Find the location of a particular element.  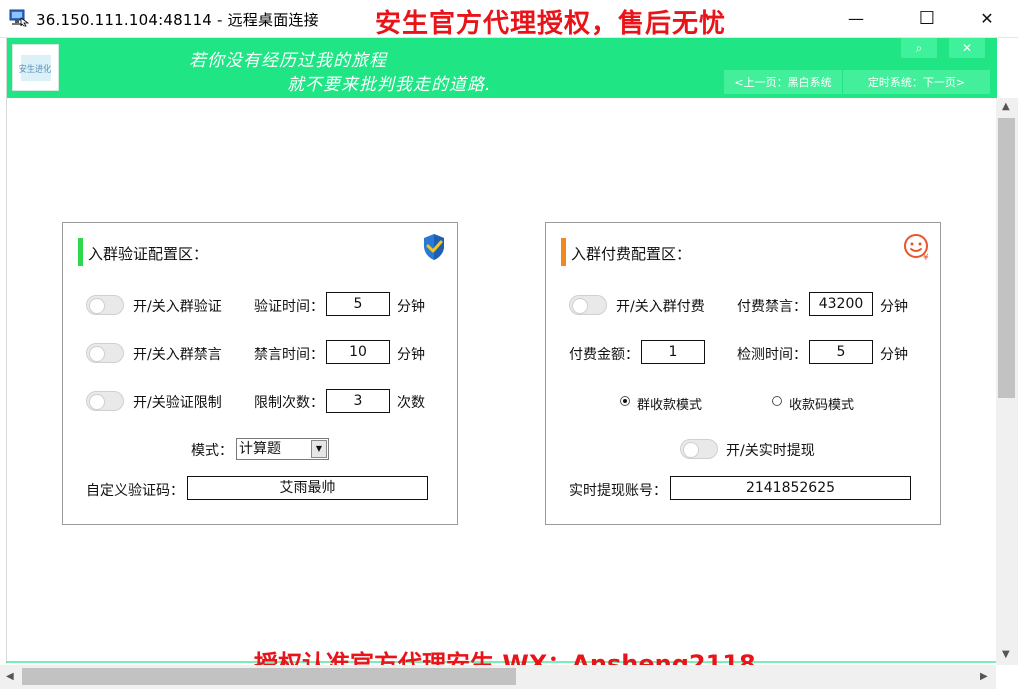

withdraw-account-input: 2141852625 is located at coordinates (790, 488).